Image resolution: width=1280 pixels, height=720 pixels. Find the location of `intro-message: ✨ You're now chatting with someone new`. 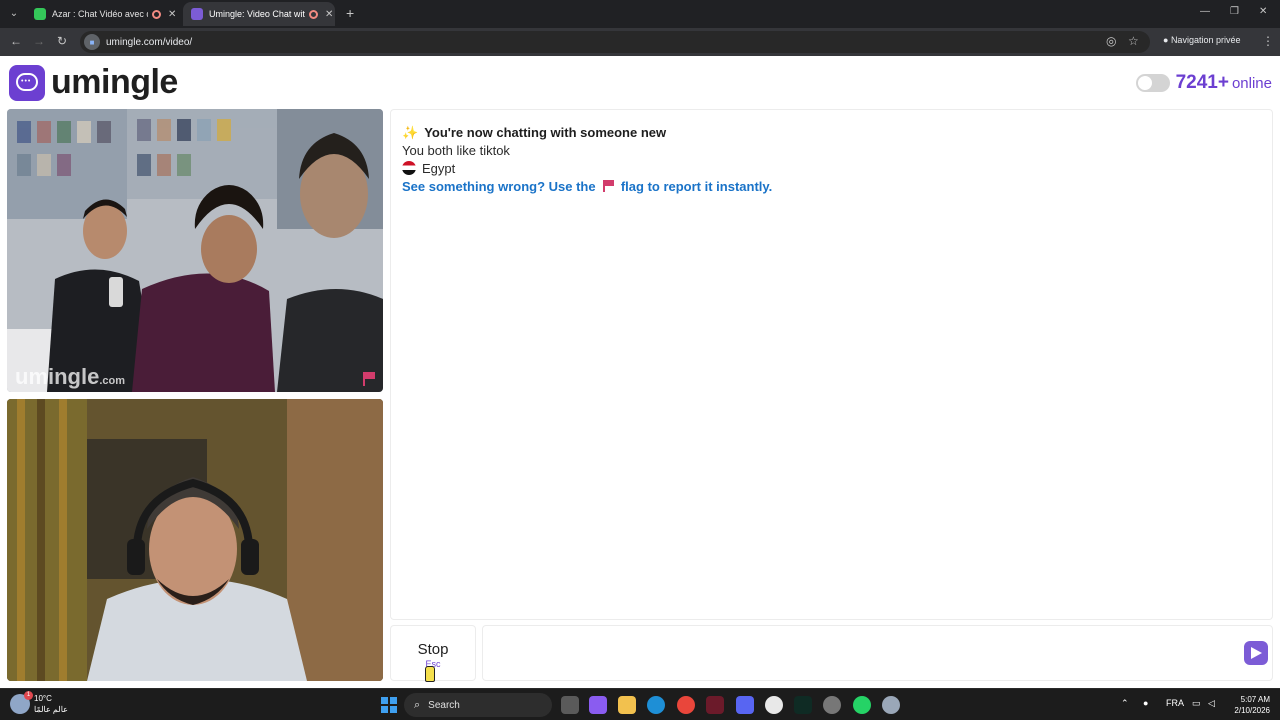

intro-message: ✨ You're now chatting with someone new is located at coordinates (534, 133).